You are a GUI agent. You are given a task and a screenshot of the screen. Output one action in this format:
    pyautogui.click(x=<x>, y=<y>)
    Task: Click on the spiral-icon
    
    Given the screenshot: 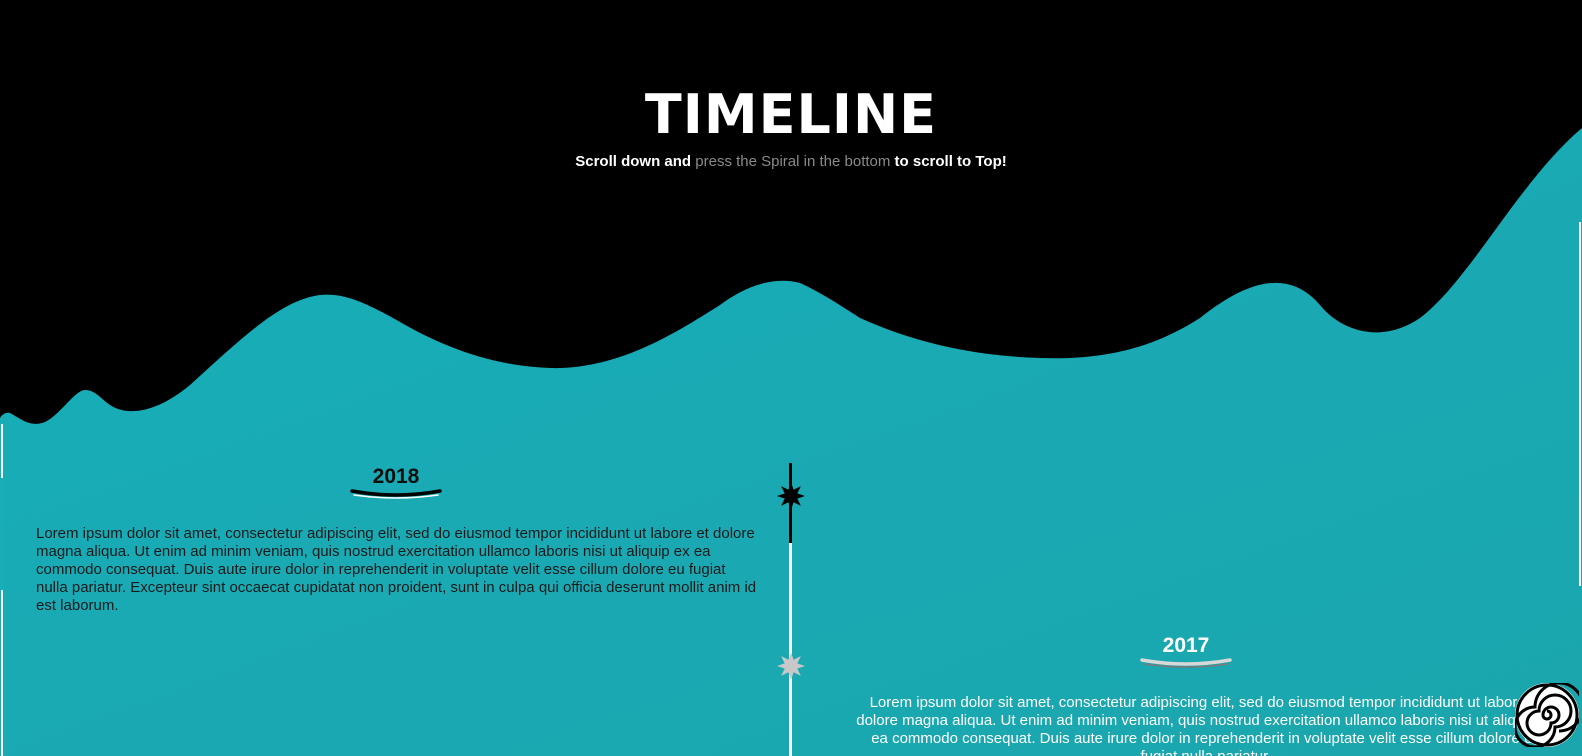 What is the action you would take?
    pyautogui.click(x=1547, y=715)
    